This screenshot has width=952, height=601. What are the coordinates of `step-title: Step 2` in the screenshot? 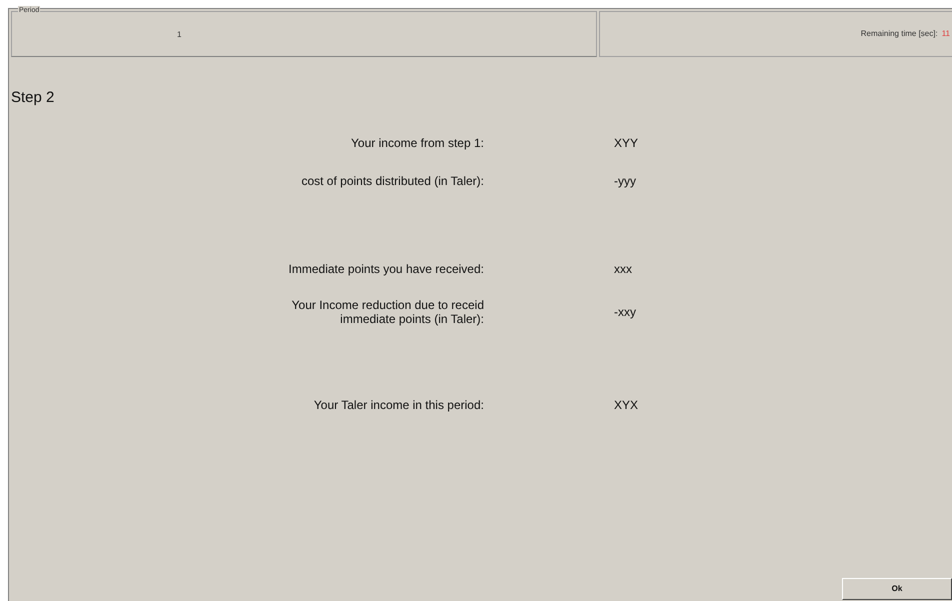 It's located at (32, 98).